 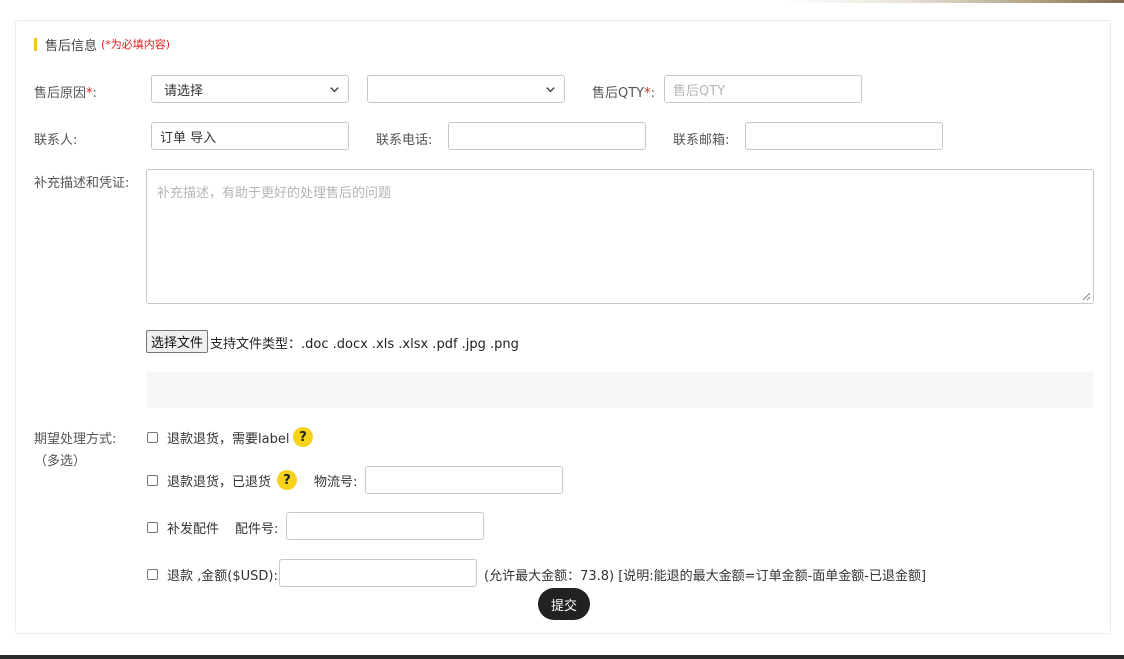 What do you see at coordinates (385, 526) in the screenshot?
I see `part-number-input` at bounding box center [385, 526].